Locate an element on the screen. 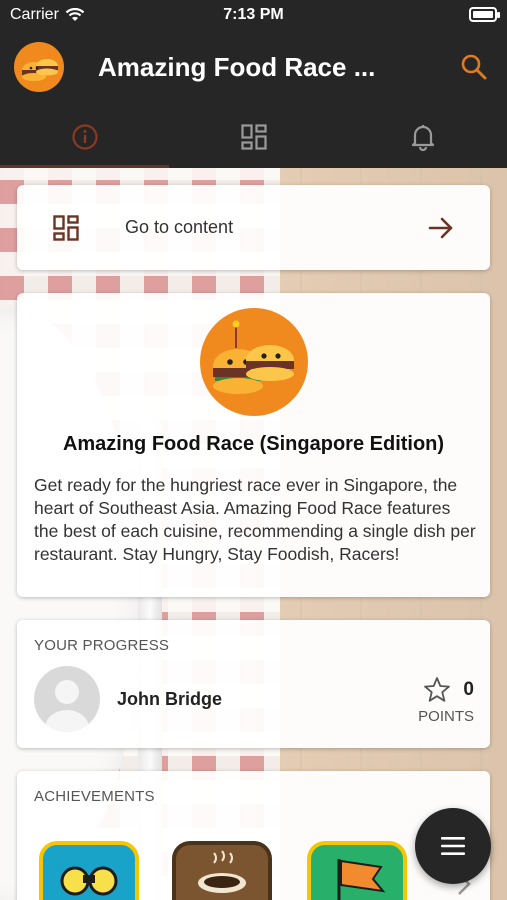  tab-bar is located at coordinates (253, 137).